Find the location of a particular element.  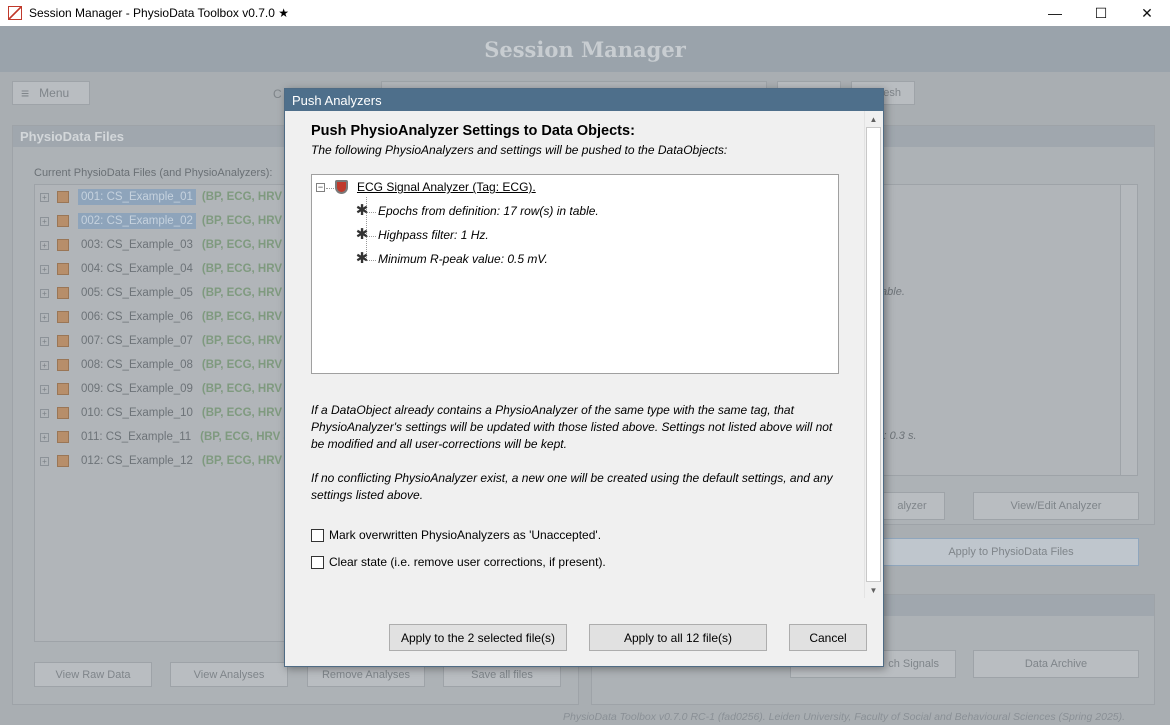

file-name: 009: CS_Example_09 is located at coordinates (137, 389).